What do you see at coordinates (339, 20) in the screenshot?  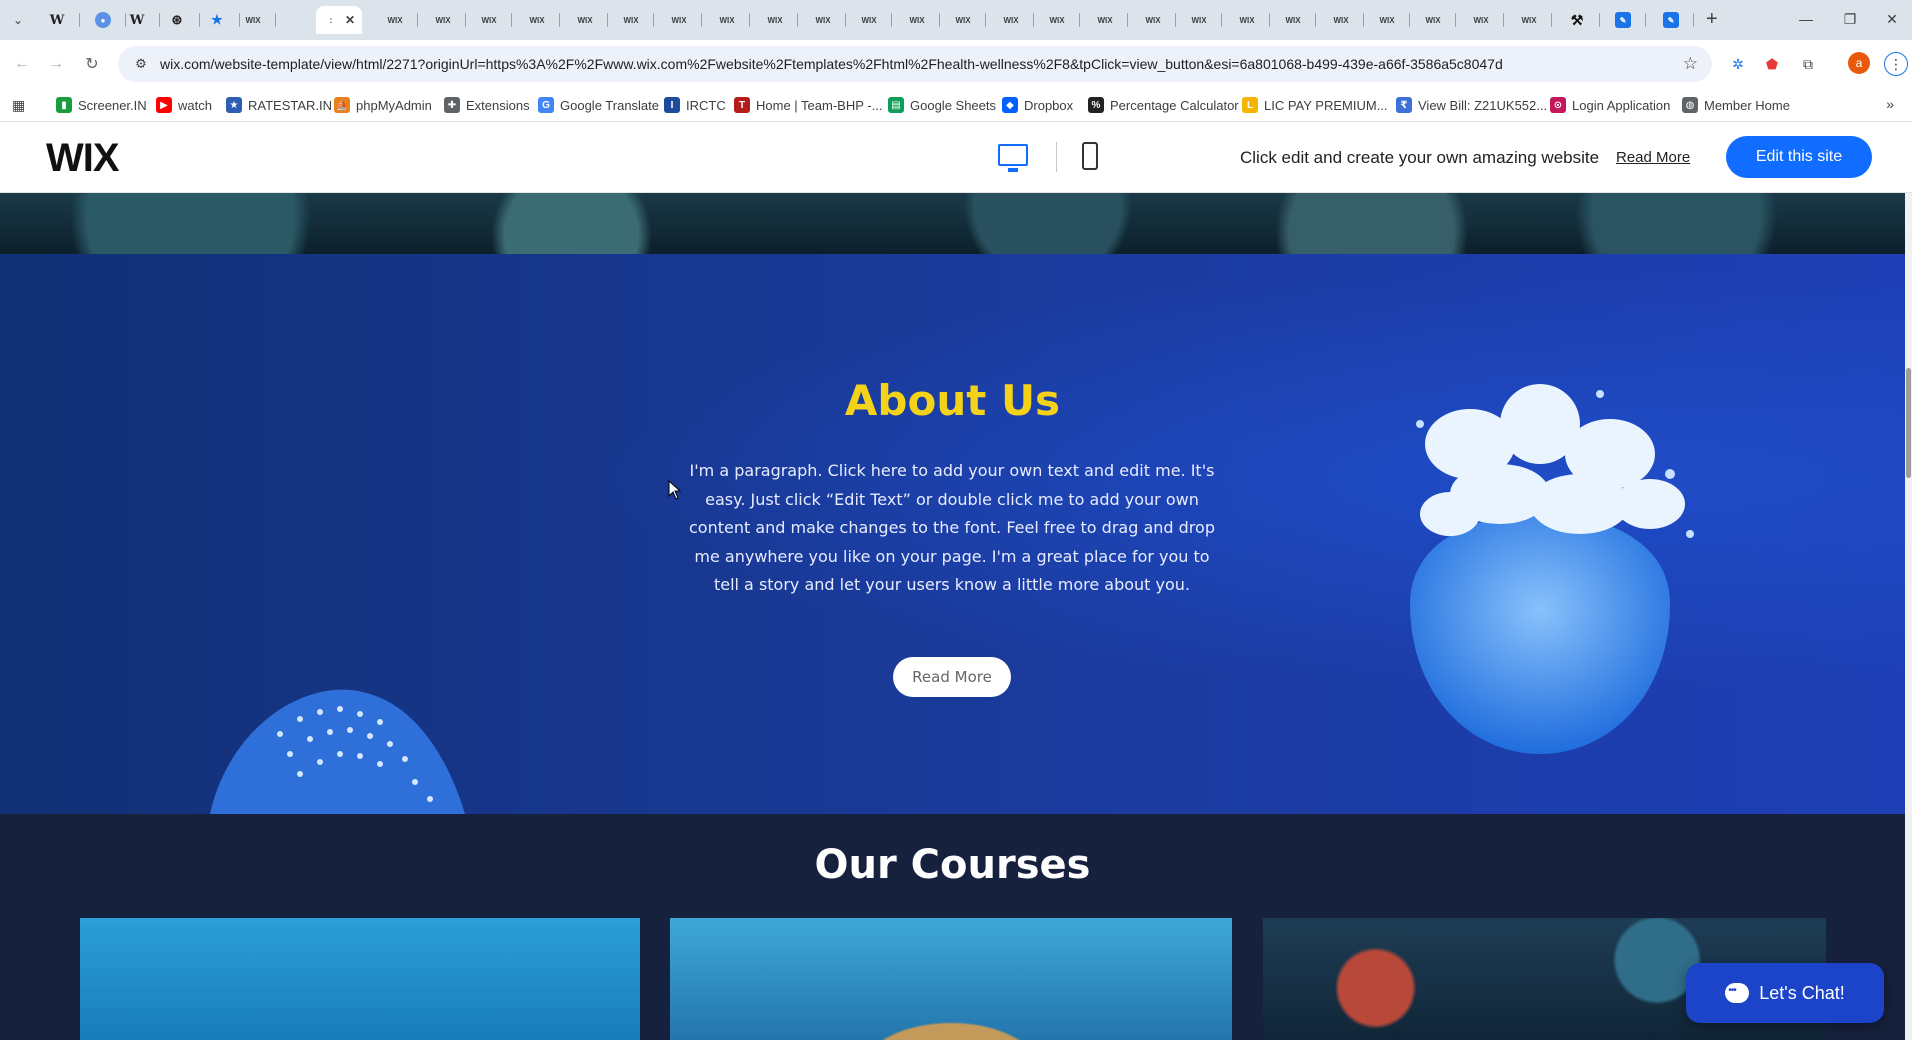 I see `tab-wix-active: : ✕` at bounding box center [339, 20].